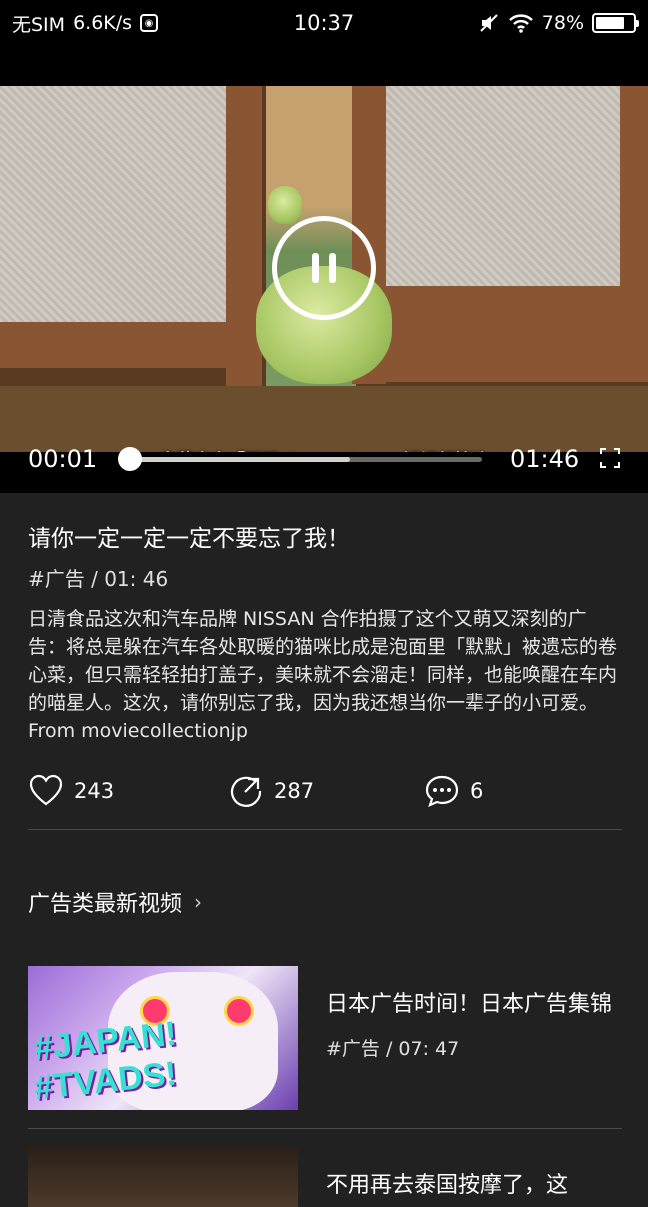  What do you see at coordinates (325, 791) in the screenshot?
I see `action-bar: 243 287 6` at bounding box center [325, 791].